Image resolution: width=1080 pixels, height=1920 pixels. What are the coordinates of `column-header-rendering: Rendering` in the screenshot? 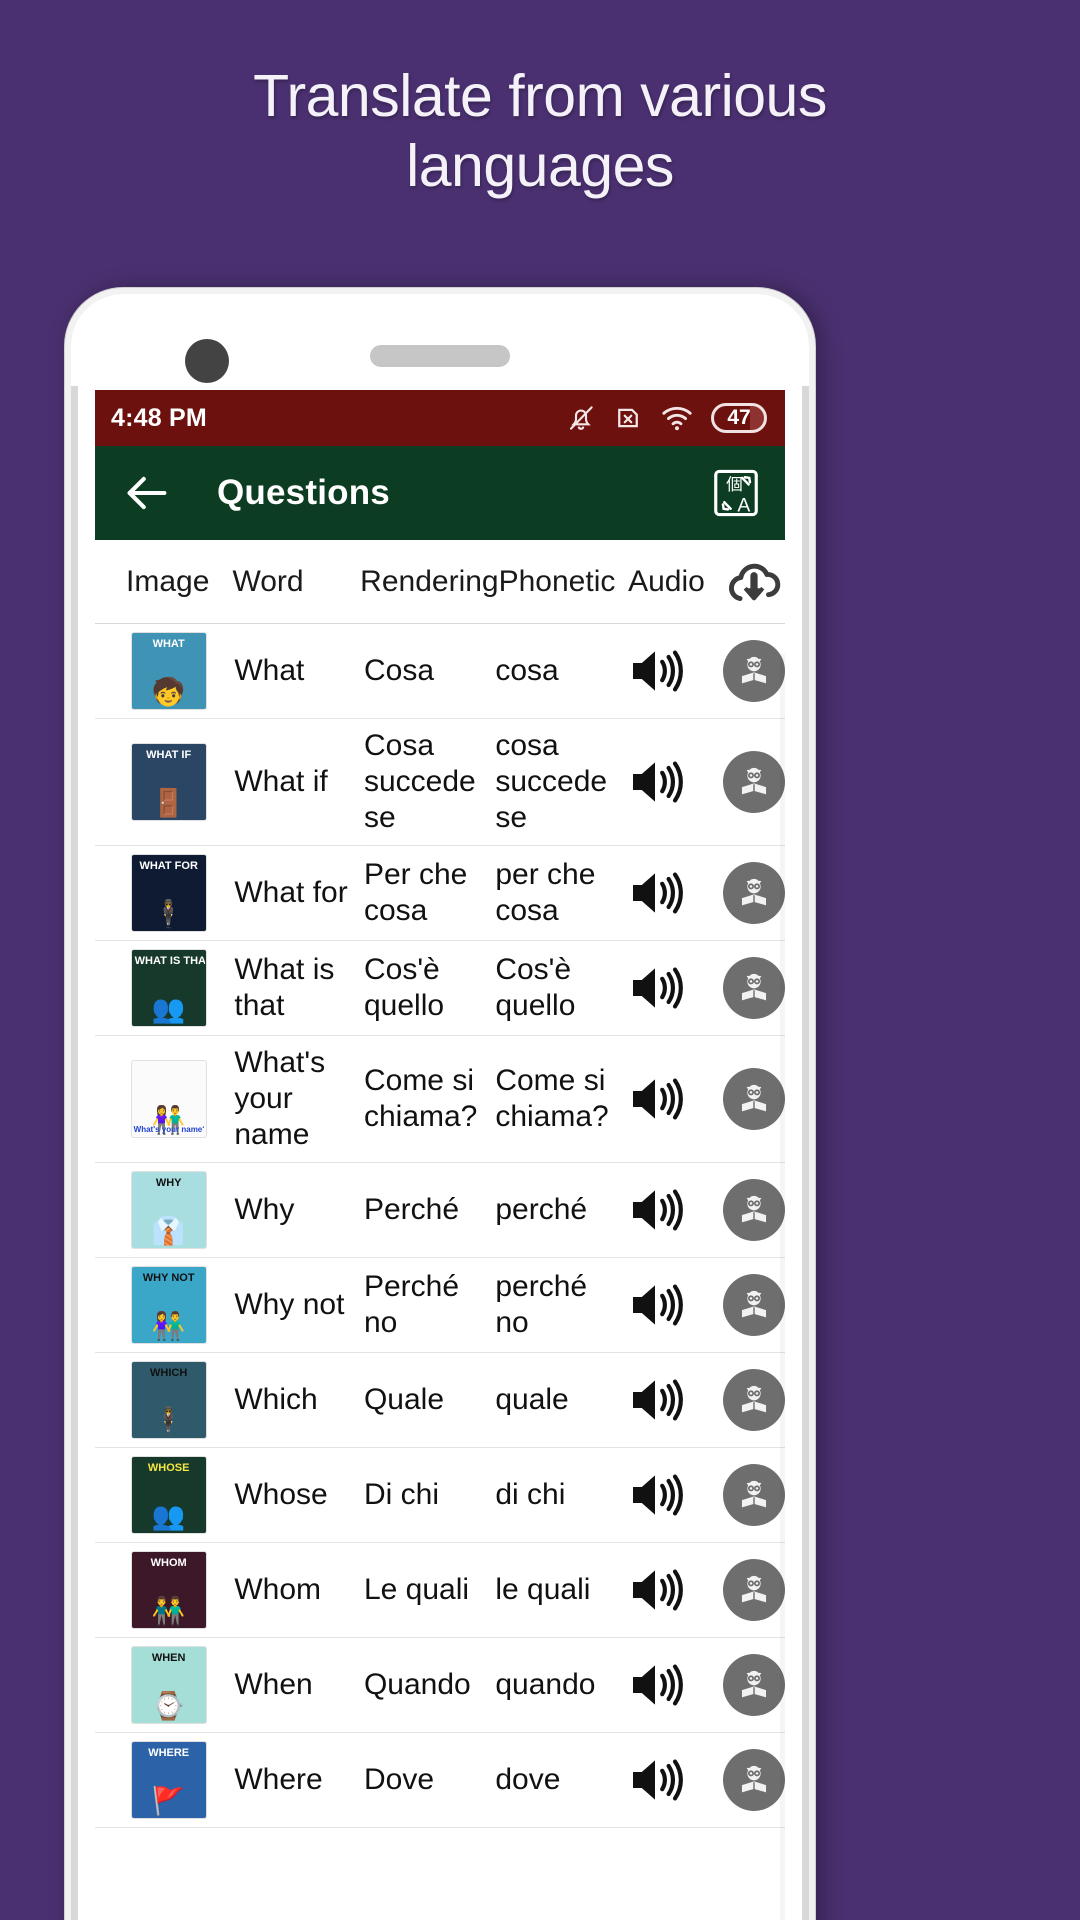 It's located at (429, 581).